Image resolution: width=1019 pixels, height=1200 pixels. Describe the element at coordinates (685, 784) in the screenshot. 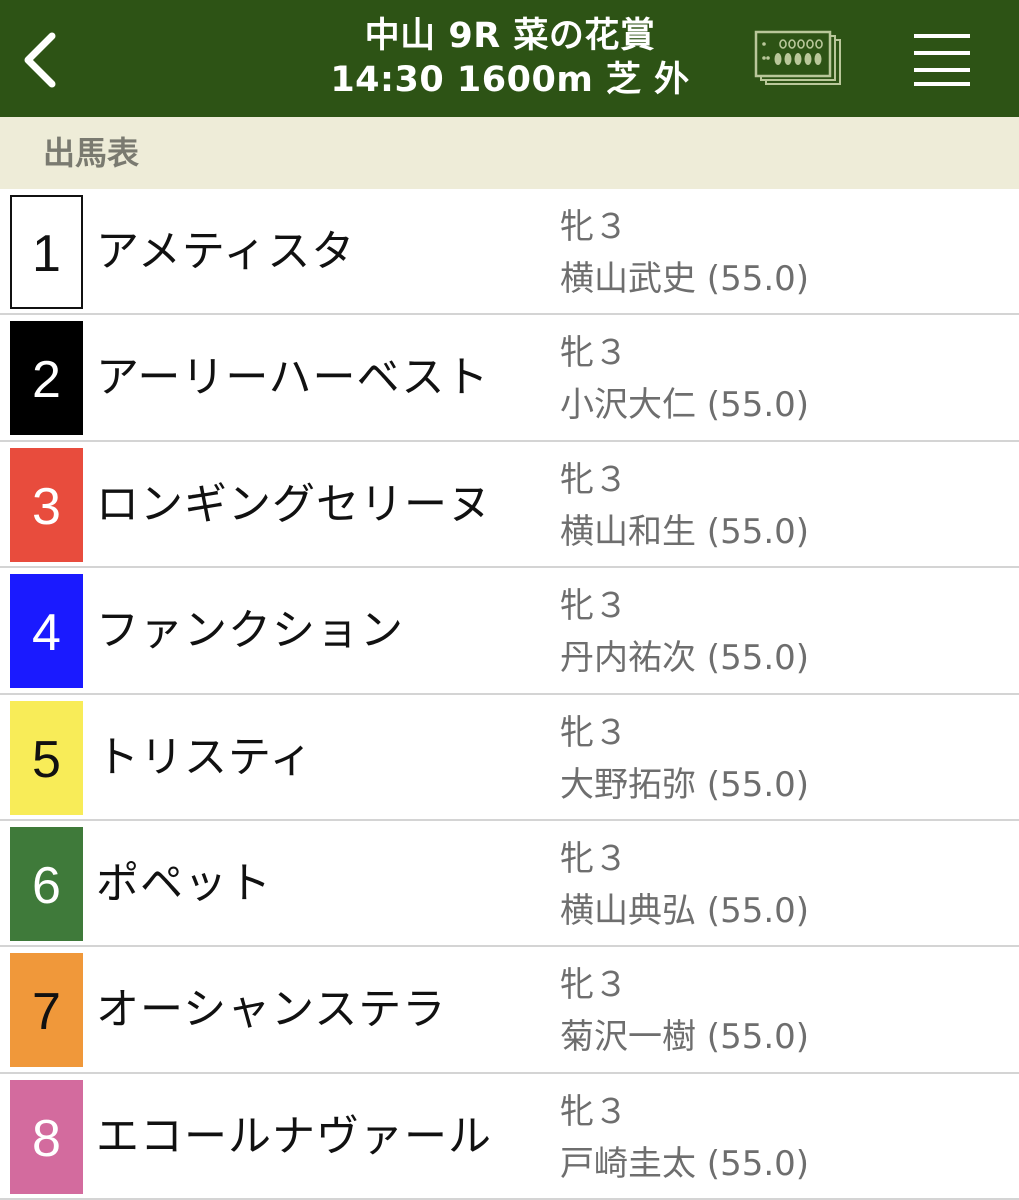

I see `jockey-weight-label: 大野拓弥 (55.0)` at that location.